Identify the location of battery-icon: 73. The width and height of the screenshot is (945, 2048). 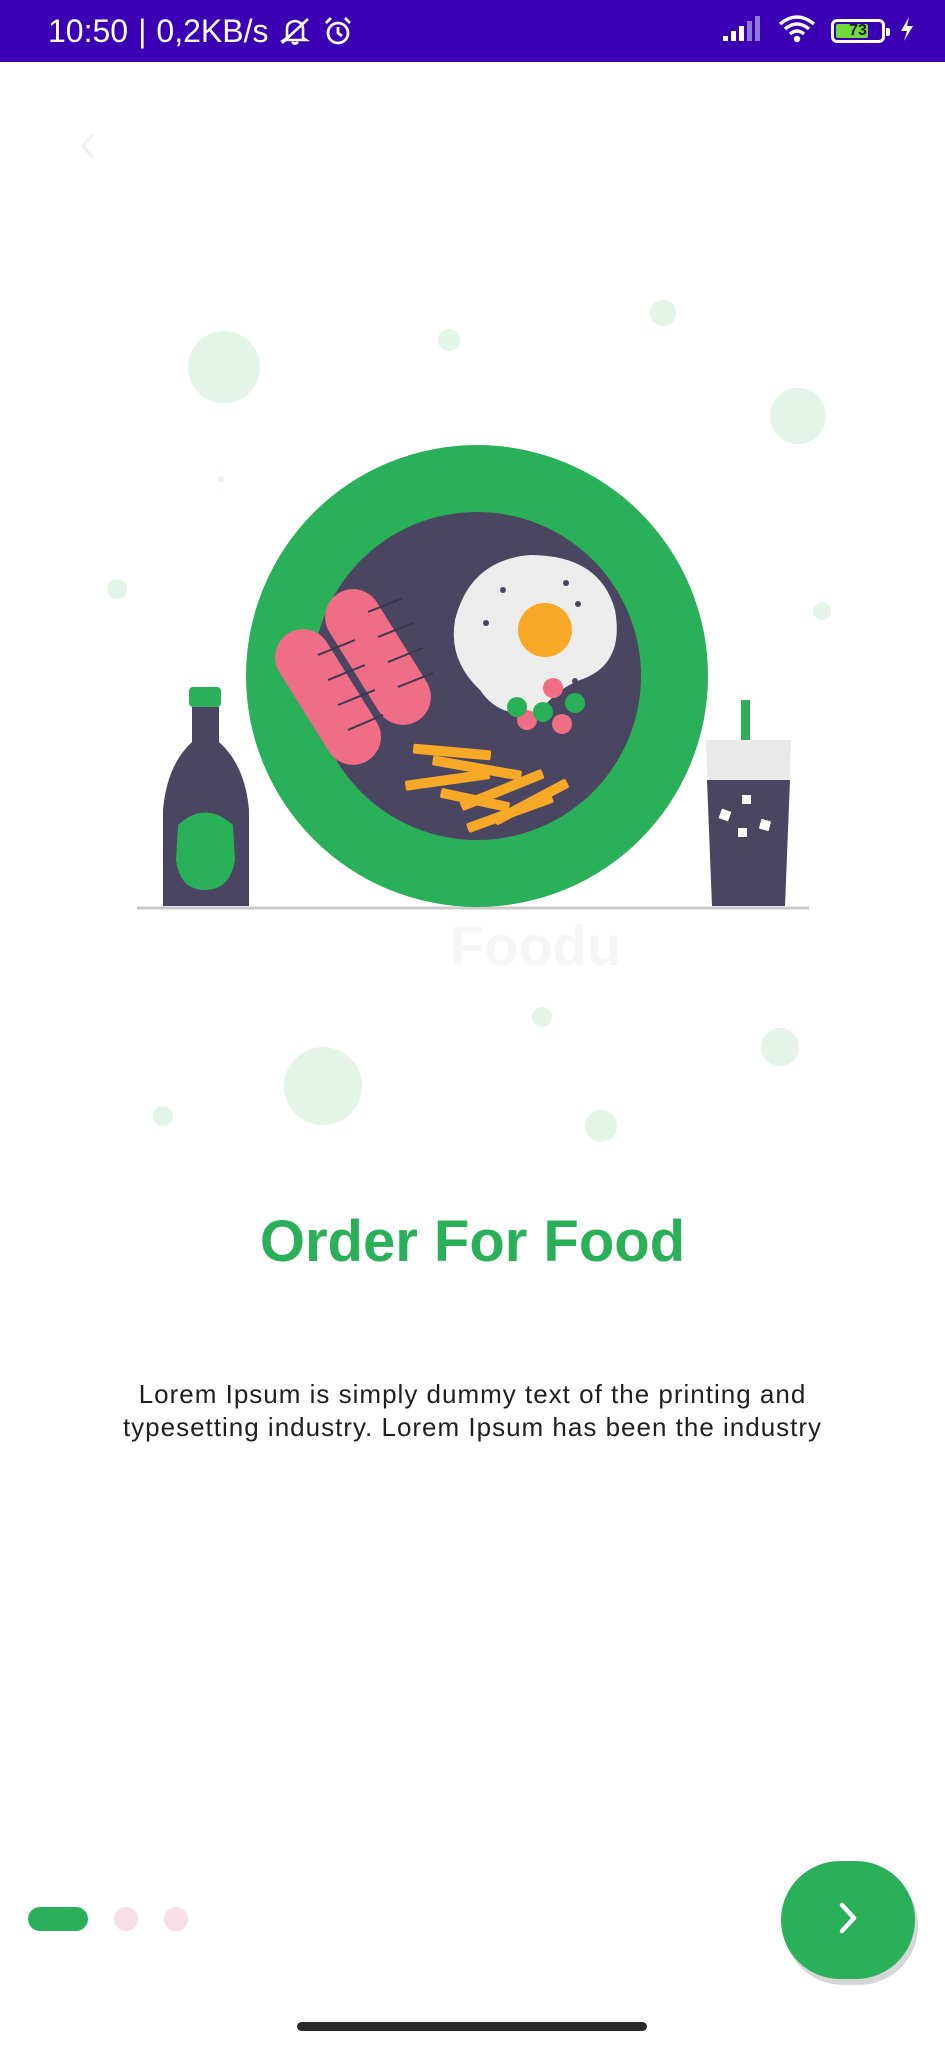
(860, 31).